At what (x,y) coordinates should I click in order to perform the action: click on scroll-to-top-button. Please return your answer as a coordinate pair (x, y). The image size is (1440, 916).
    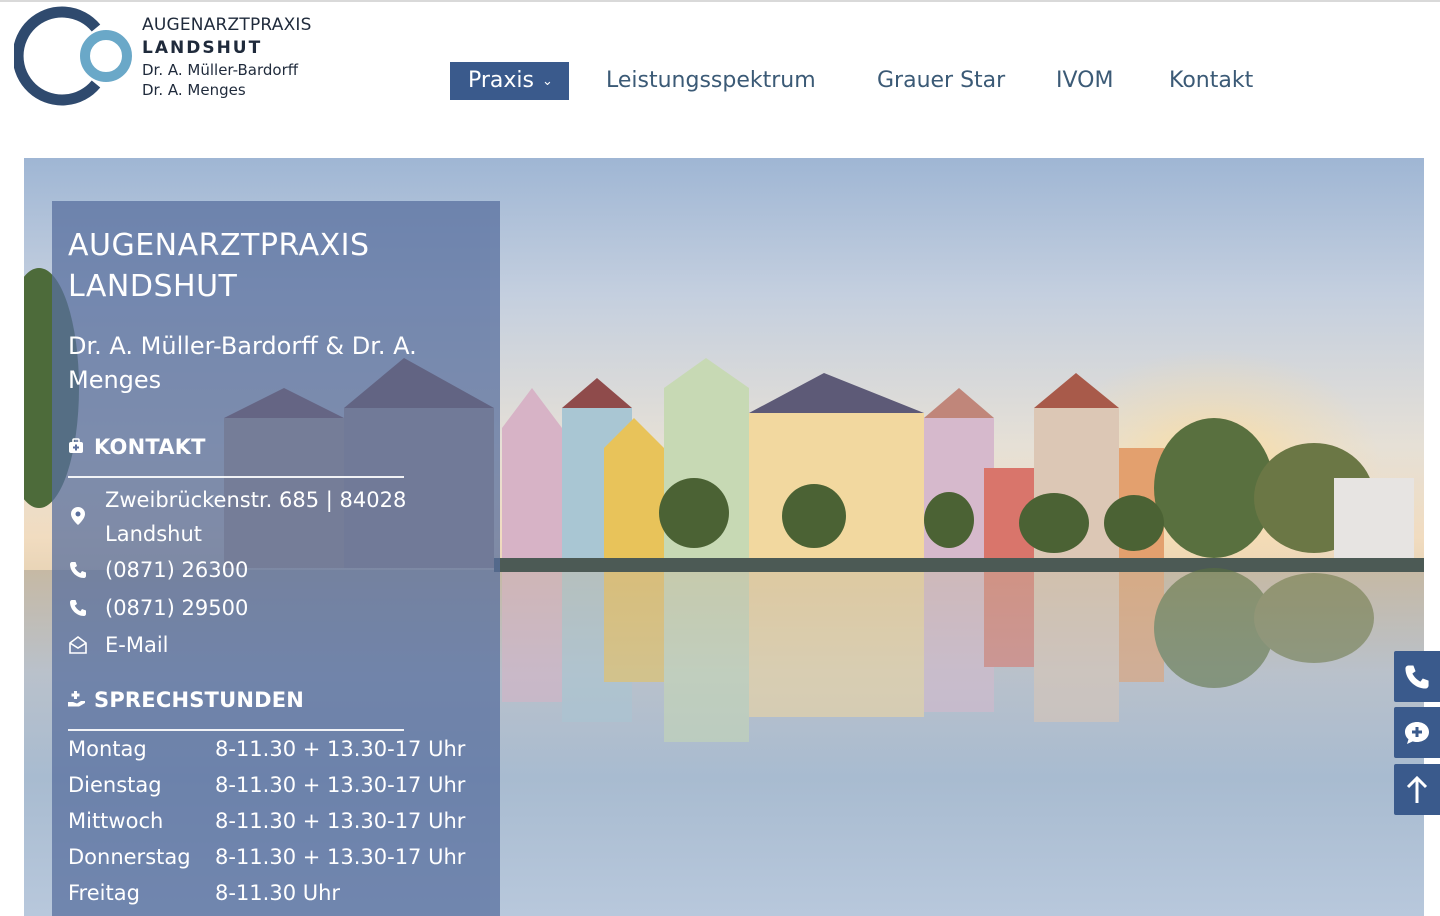
    Looking at the image, I should click on (1417, 789).